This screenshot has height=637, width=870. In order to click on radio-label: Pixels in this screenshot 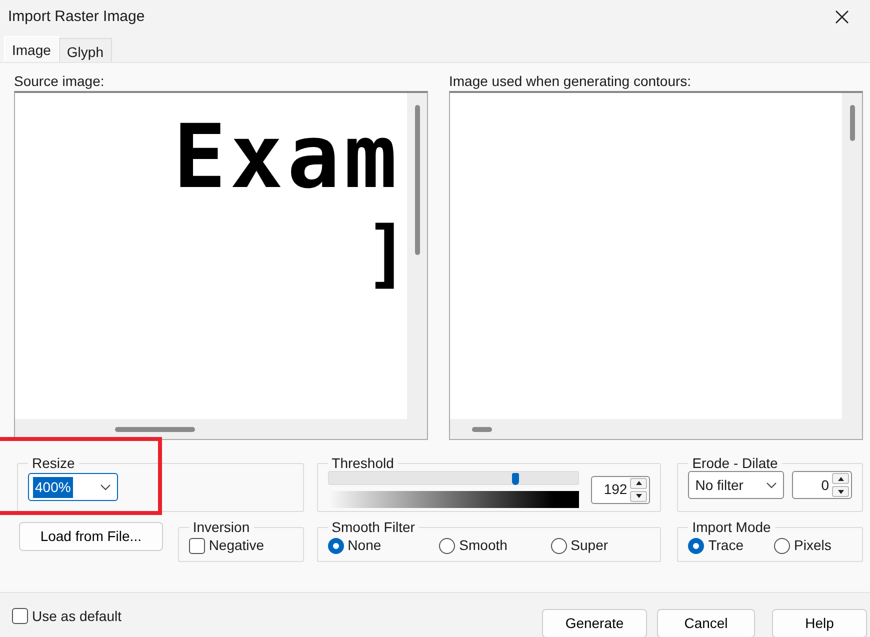, I will do `click(813, 546)`.